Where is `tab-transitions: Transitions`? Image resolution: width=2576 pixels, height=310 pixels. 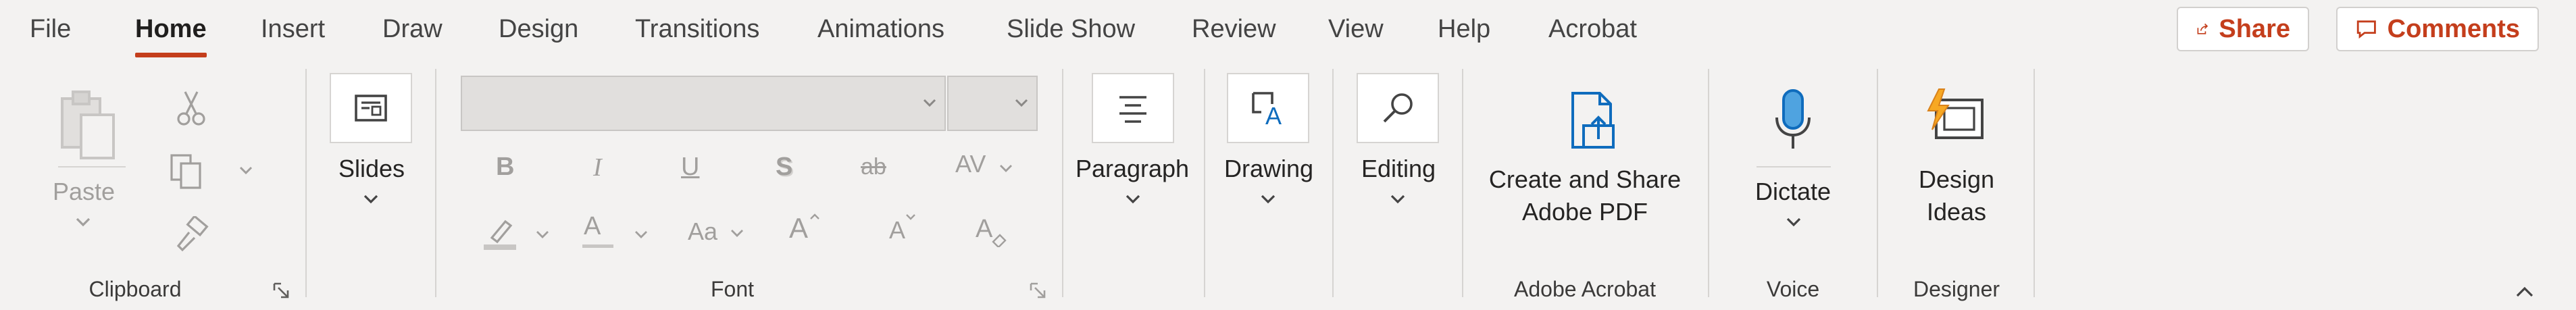
tab-transitions: Transitions is located at coordinates (697, 29).